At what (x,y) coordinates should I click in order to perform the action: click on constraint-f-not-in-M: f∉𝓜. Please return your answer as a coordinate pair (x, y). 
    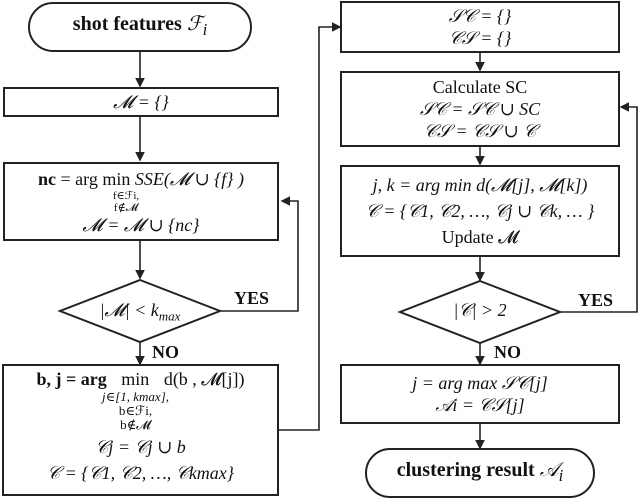
    Looking at the image, I should click on (126, 207).